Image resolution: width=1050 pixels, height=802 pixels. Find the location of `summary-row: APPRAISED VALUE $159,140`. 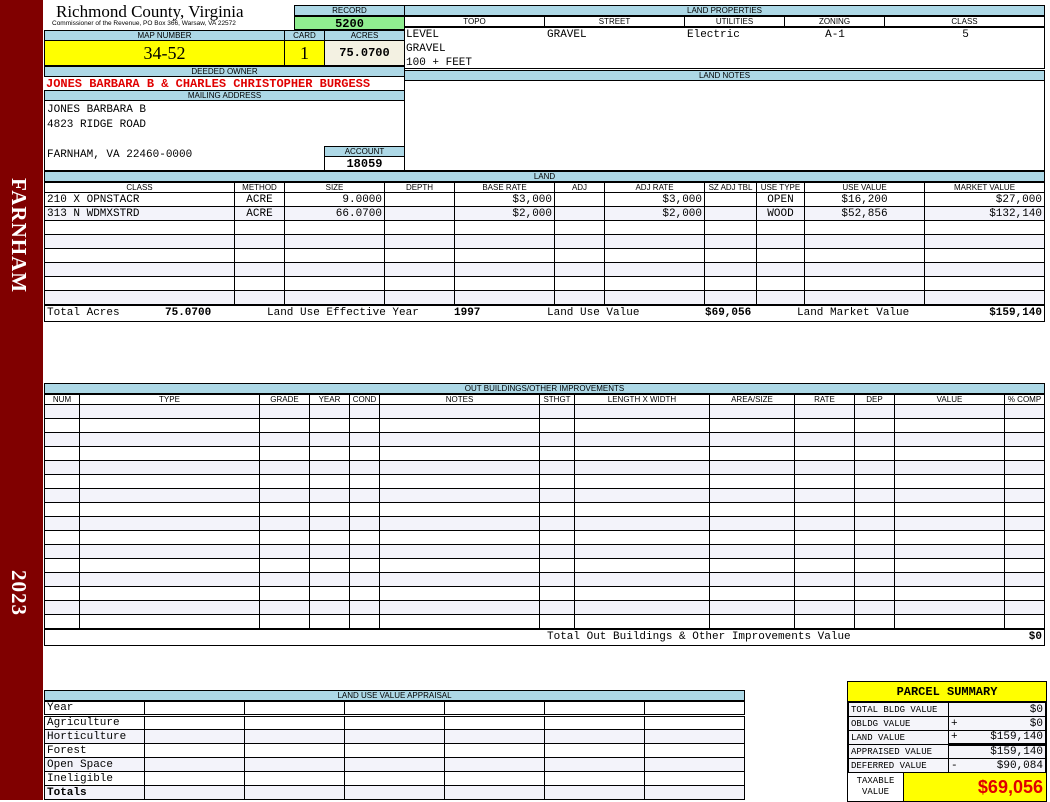

summary-row: APPRAISED VALUE $159,140 is located at coordinates (947, 751).